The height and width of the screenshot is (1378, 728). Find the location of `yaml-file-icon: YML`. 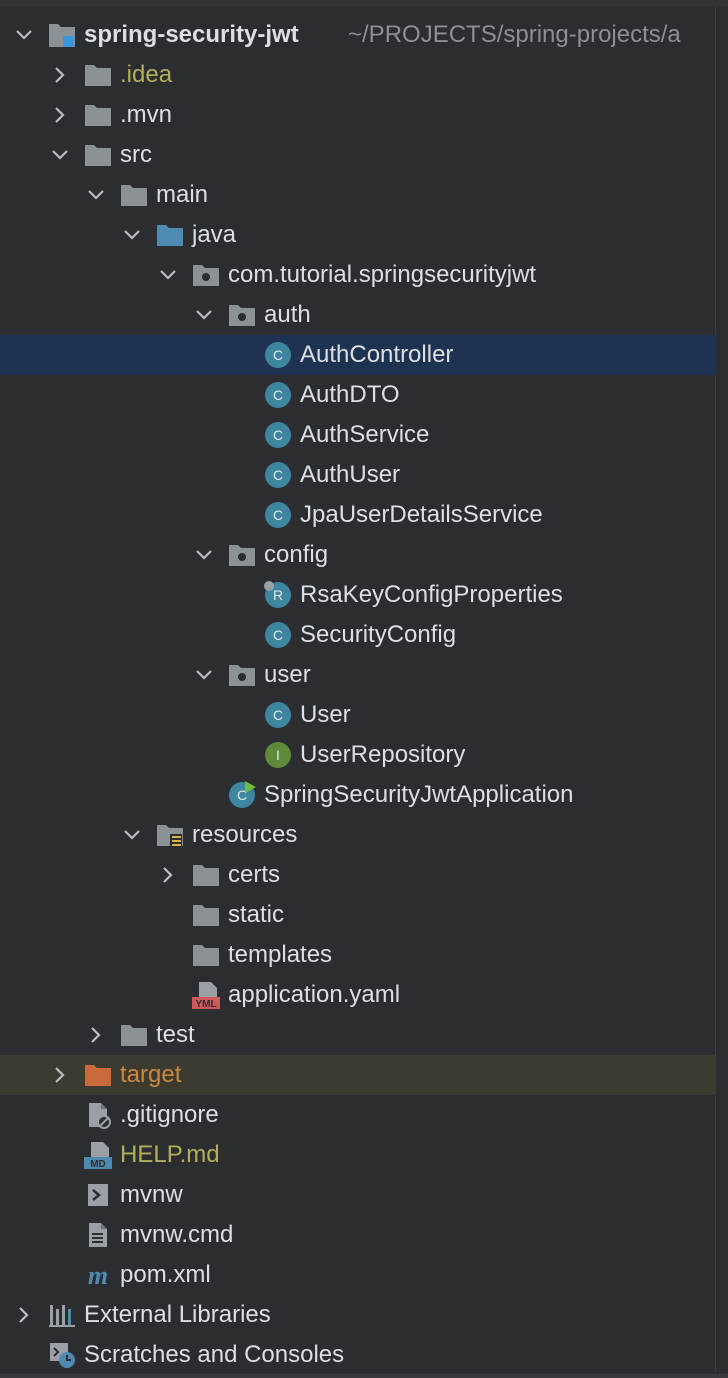

yaml-file-icon: YML is located at coordinates (206, 995).